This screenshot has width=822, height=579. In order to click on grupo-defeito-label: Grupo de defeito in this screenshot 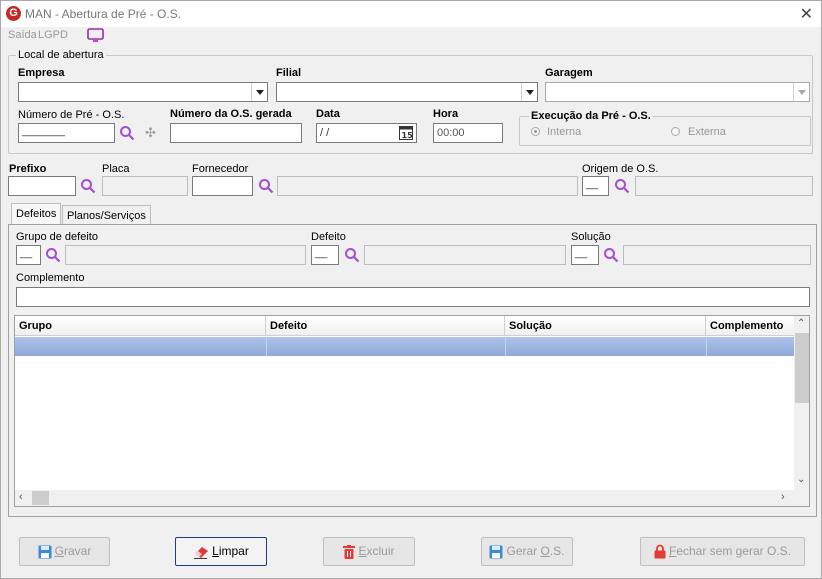, I will do `click(57, 237)`.